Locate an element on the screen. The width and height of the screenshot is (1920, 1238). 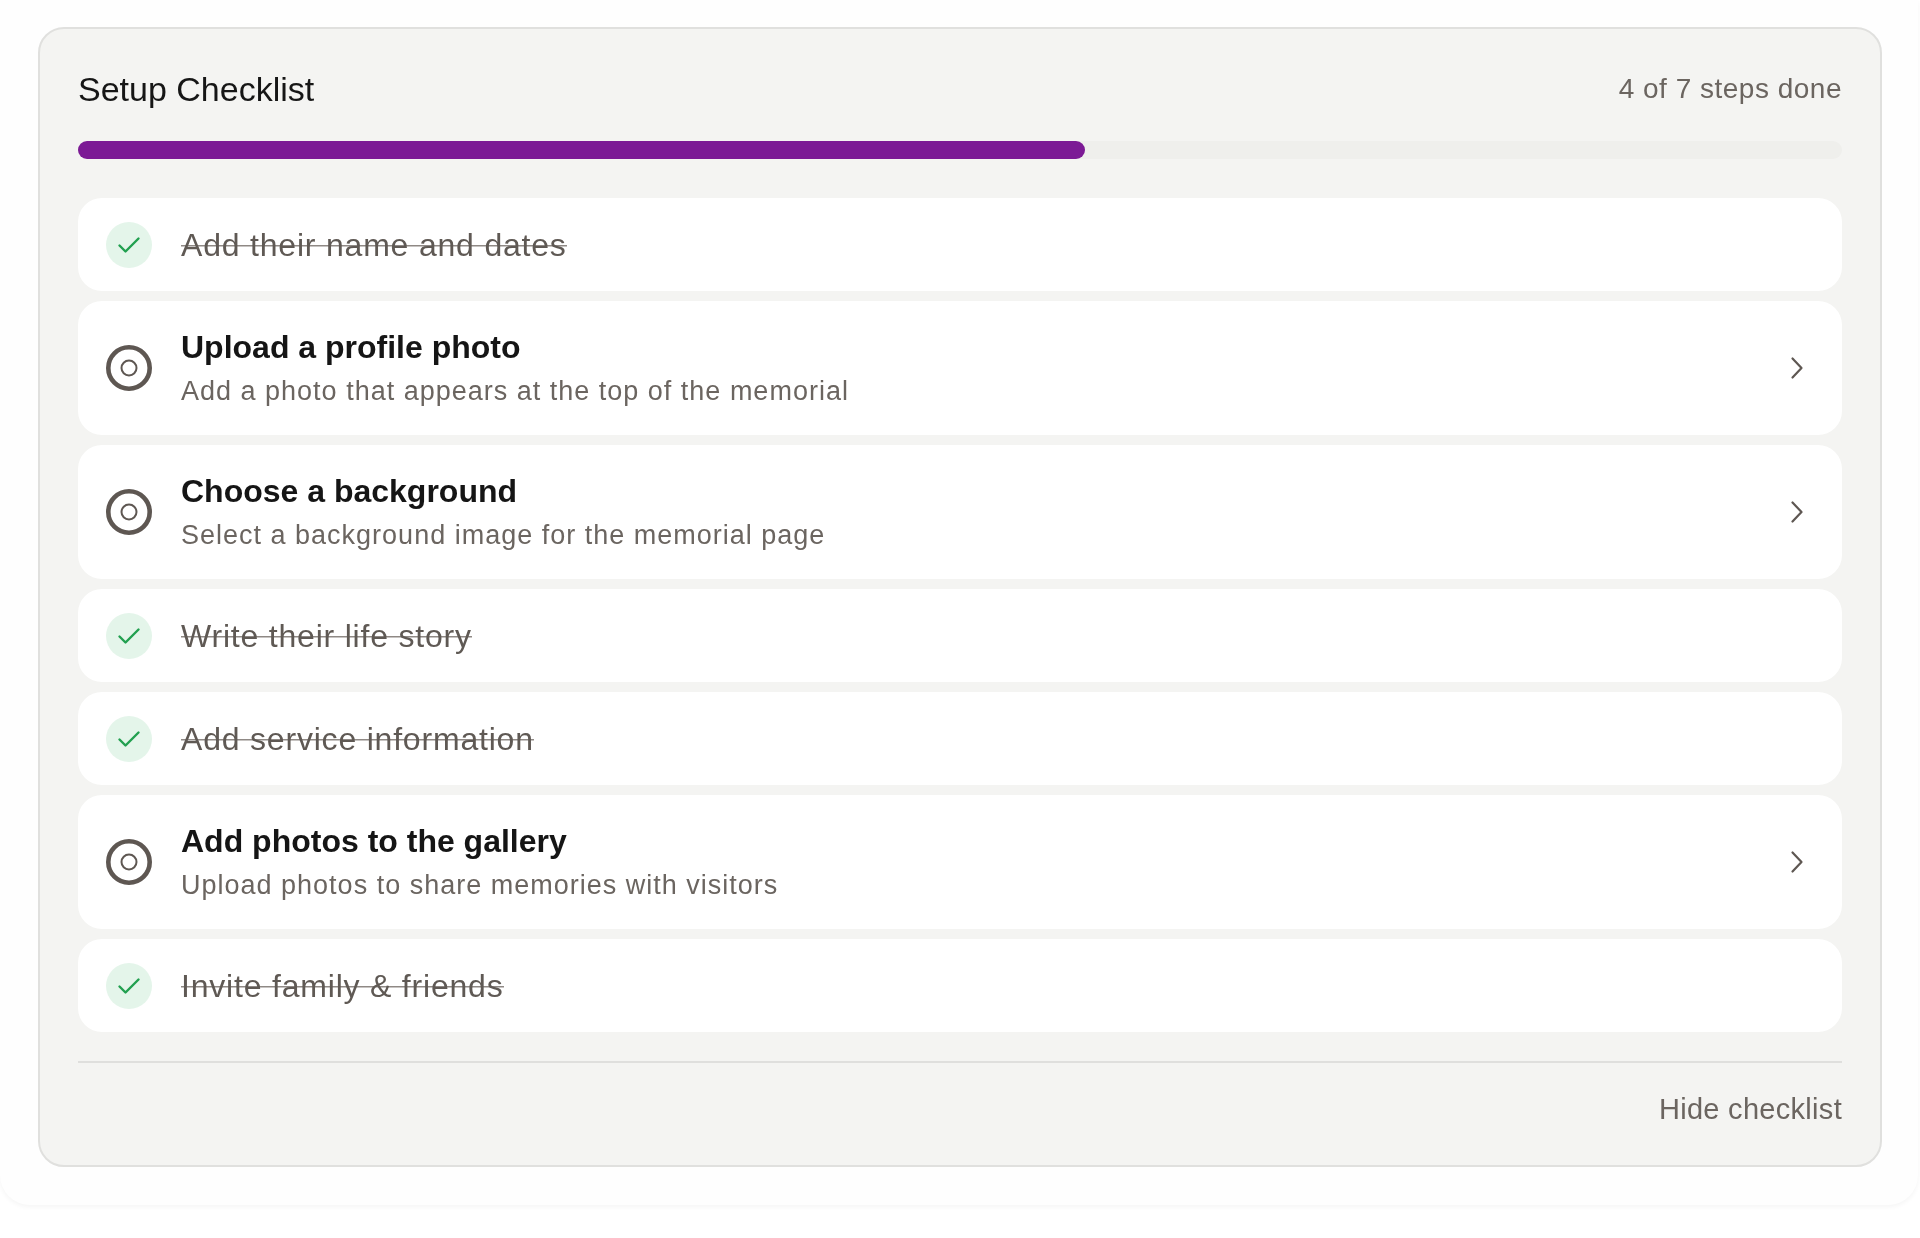
checklist-item: Choose a background Select a background image for the memorial page is located at coordinates (960, 512).